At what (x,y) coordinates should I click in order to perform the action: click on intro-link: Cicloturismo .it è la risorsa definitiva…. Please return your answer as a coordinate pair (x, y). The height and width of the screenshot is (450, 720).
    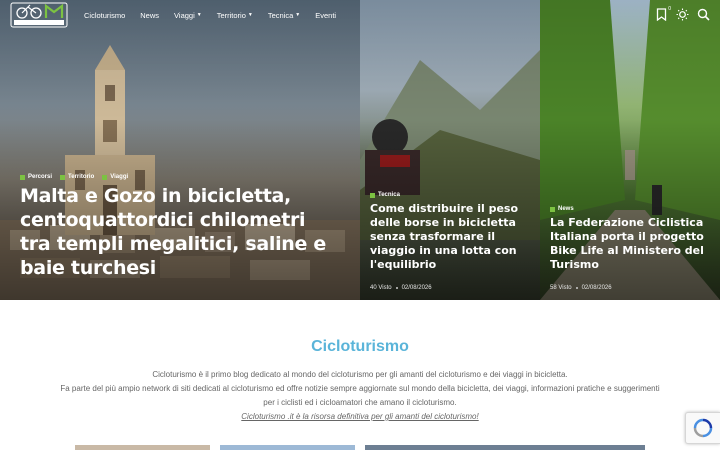
    Looking at the image, I should click on (359, 417).